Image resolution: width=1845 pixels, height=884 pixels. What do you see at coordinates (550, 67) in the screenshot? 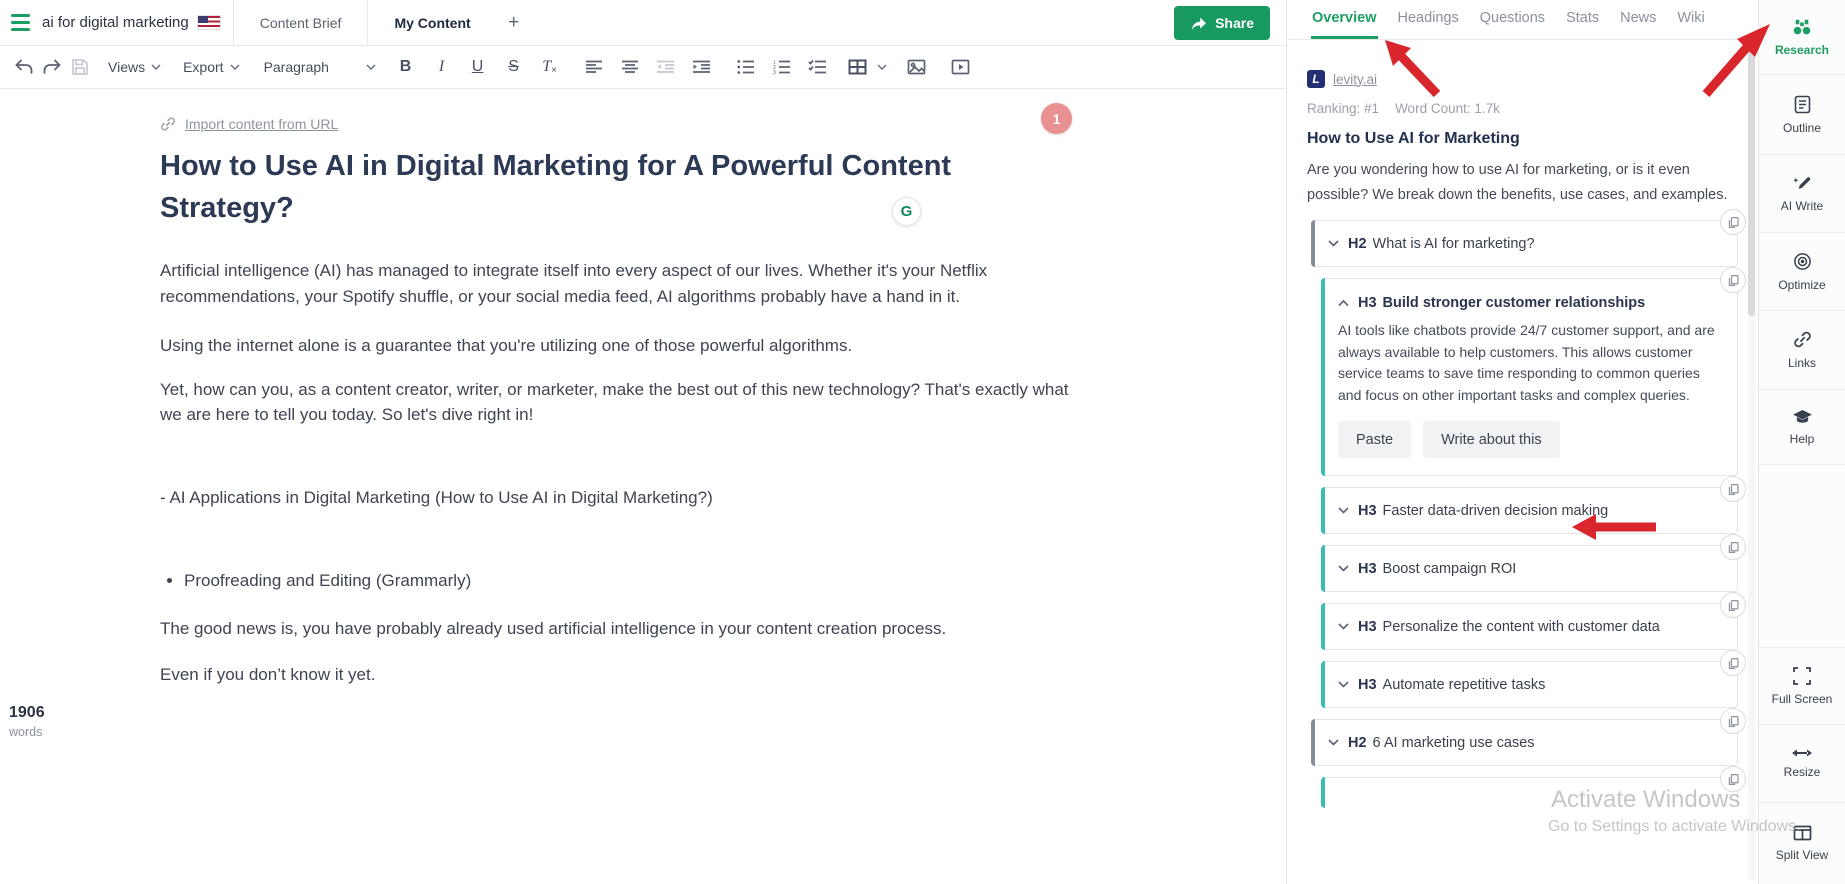
I see `clear-formatting-icon: T ×` at bounding box center [550, 67].